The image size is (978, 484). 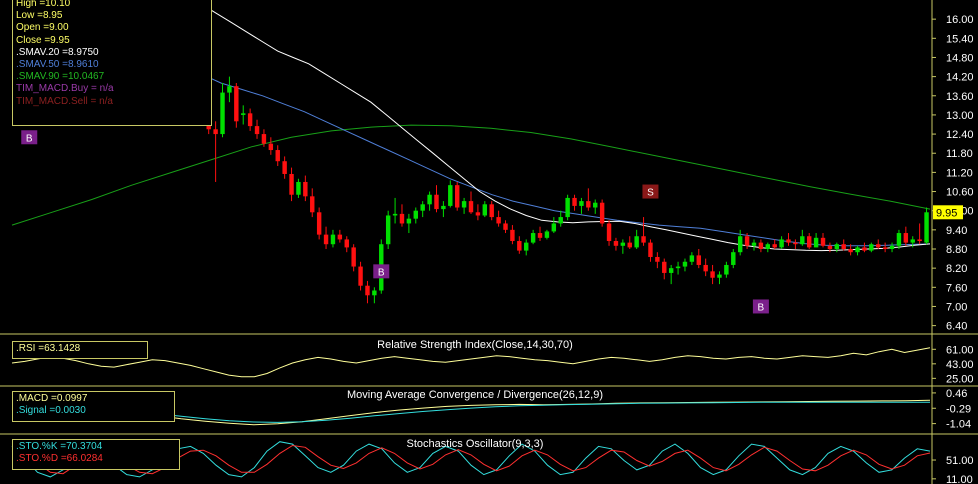 What do you see at coordinates (64, 101) in the screenshot?
I see `info-line: TIM_MACD.Sell = n/a` at bounding box center [64, 101].